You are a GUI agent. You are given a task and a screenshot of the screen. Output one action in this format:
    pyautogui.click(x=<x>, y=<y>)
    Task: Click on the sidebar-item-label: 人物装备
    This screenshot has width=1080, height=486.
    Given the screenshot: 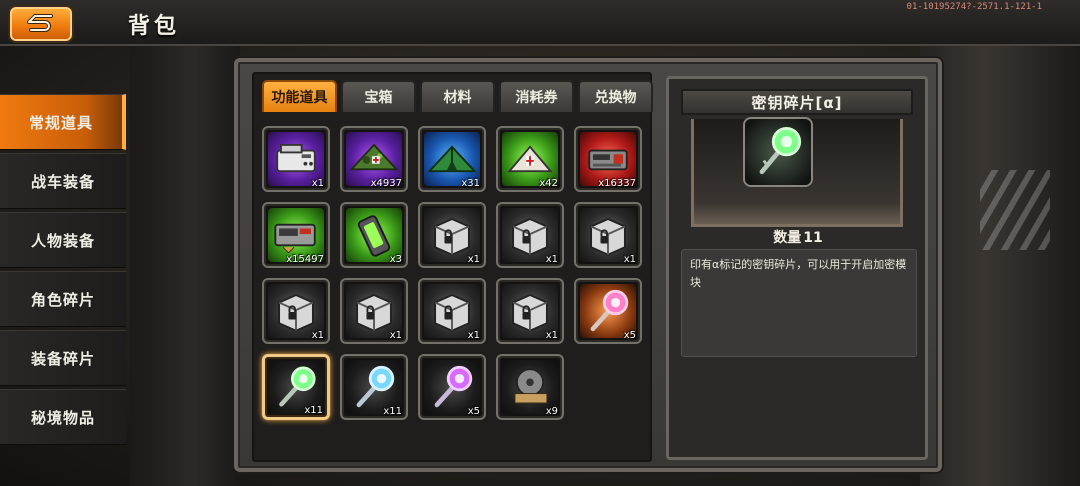 What is the action you would take?
    pyautogui.click(x=62, y=240)
    